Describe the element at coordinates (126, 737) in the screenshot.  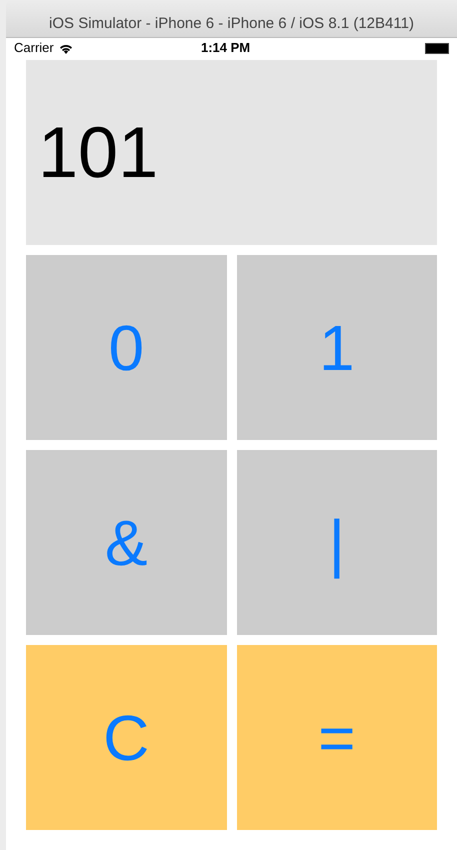
I see `action-key: C` at that location.